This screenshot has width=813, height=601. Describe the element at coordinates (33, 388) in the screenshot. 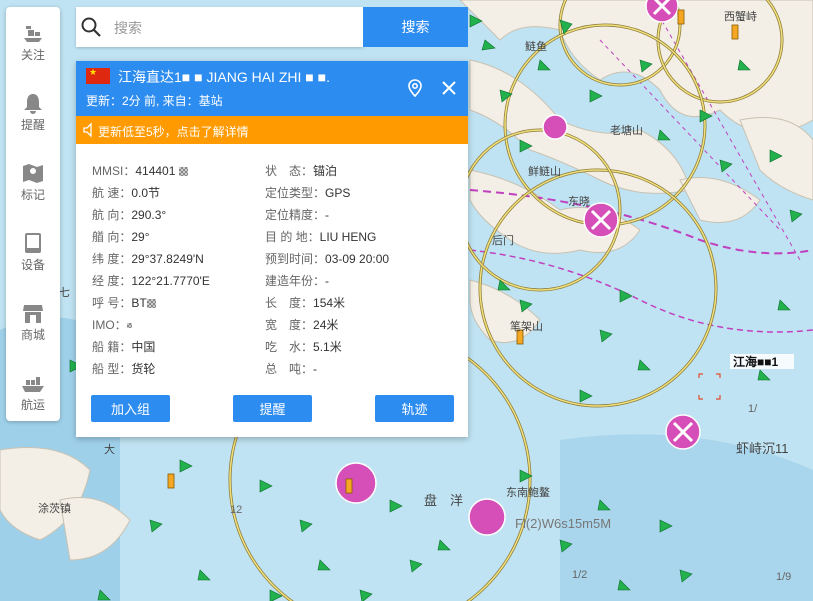

I see `sidebar-item-shipping: 航运` at that location.